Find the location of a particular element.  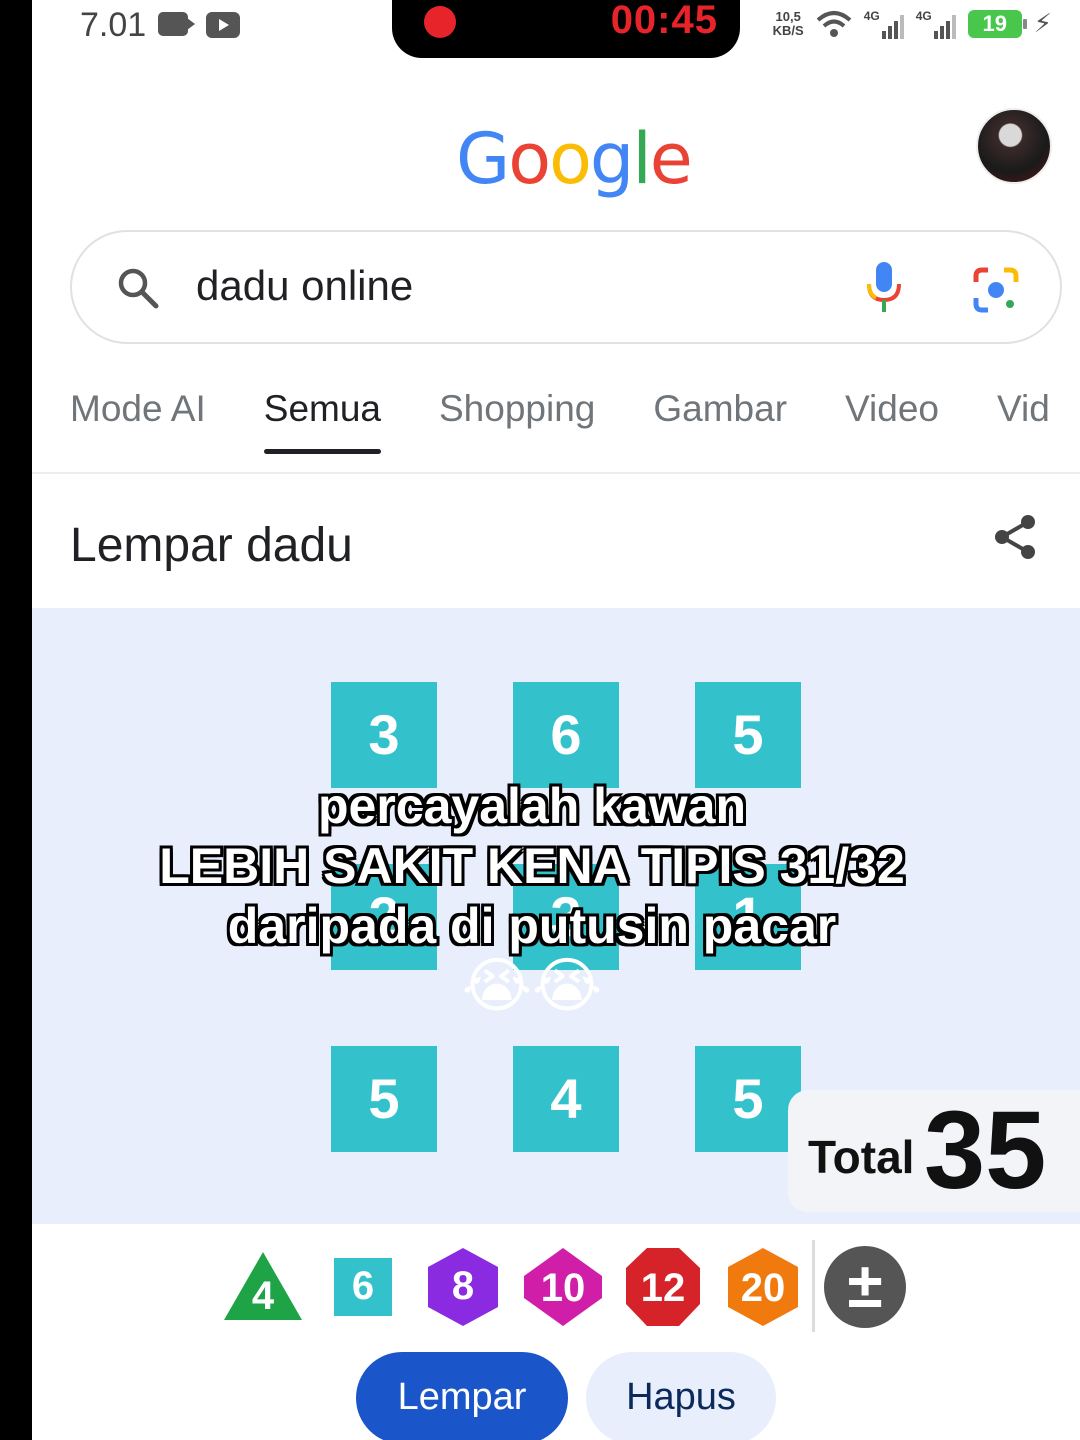

signal-icon-1: 4G is located at coordinates (884, 24).